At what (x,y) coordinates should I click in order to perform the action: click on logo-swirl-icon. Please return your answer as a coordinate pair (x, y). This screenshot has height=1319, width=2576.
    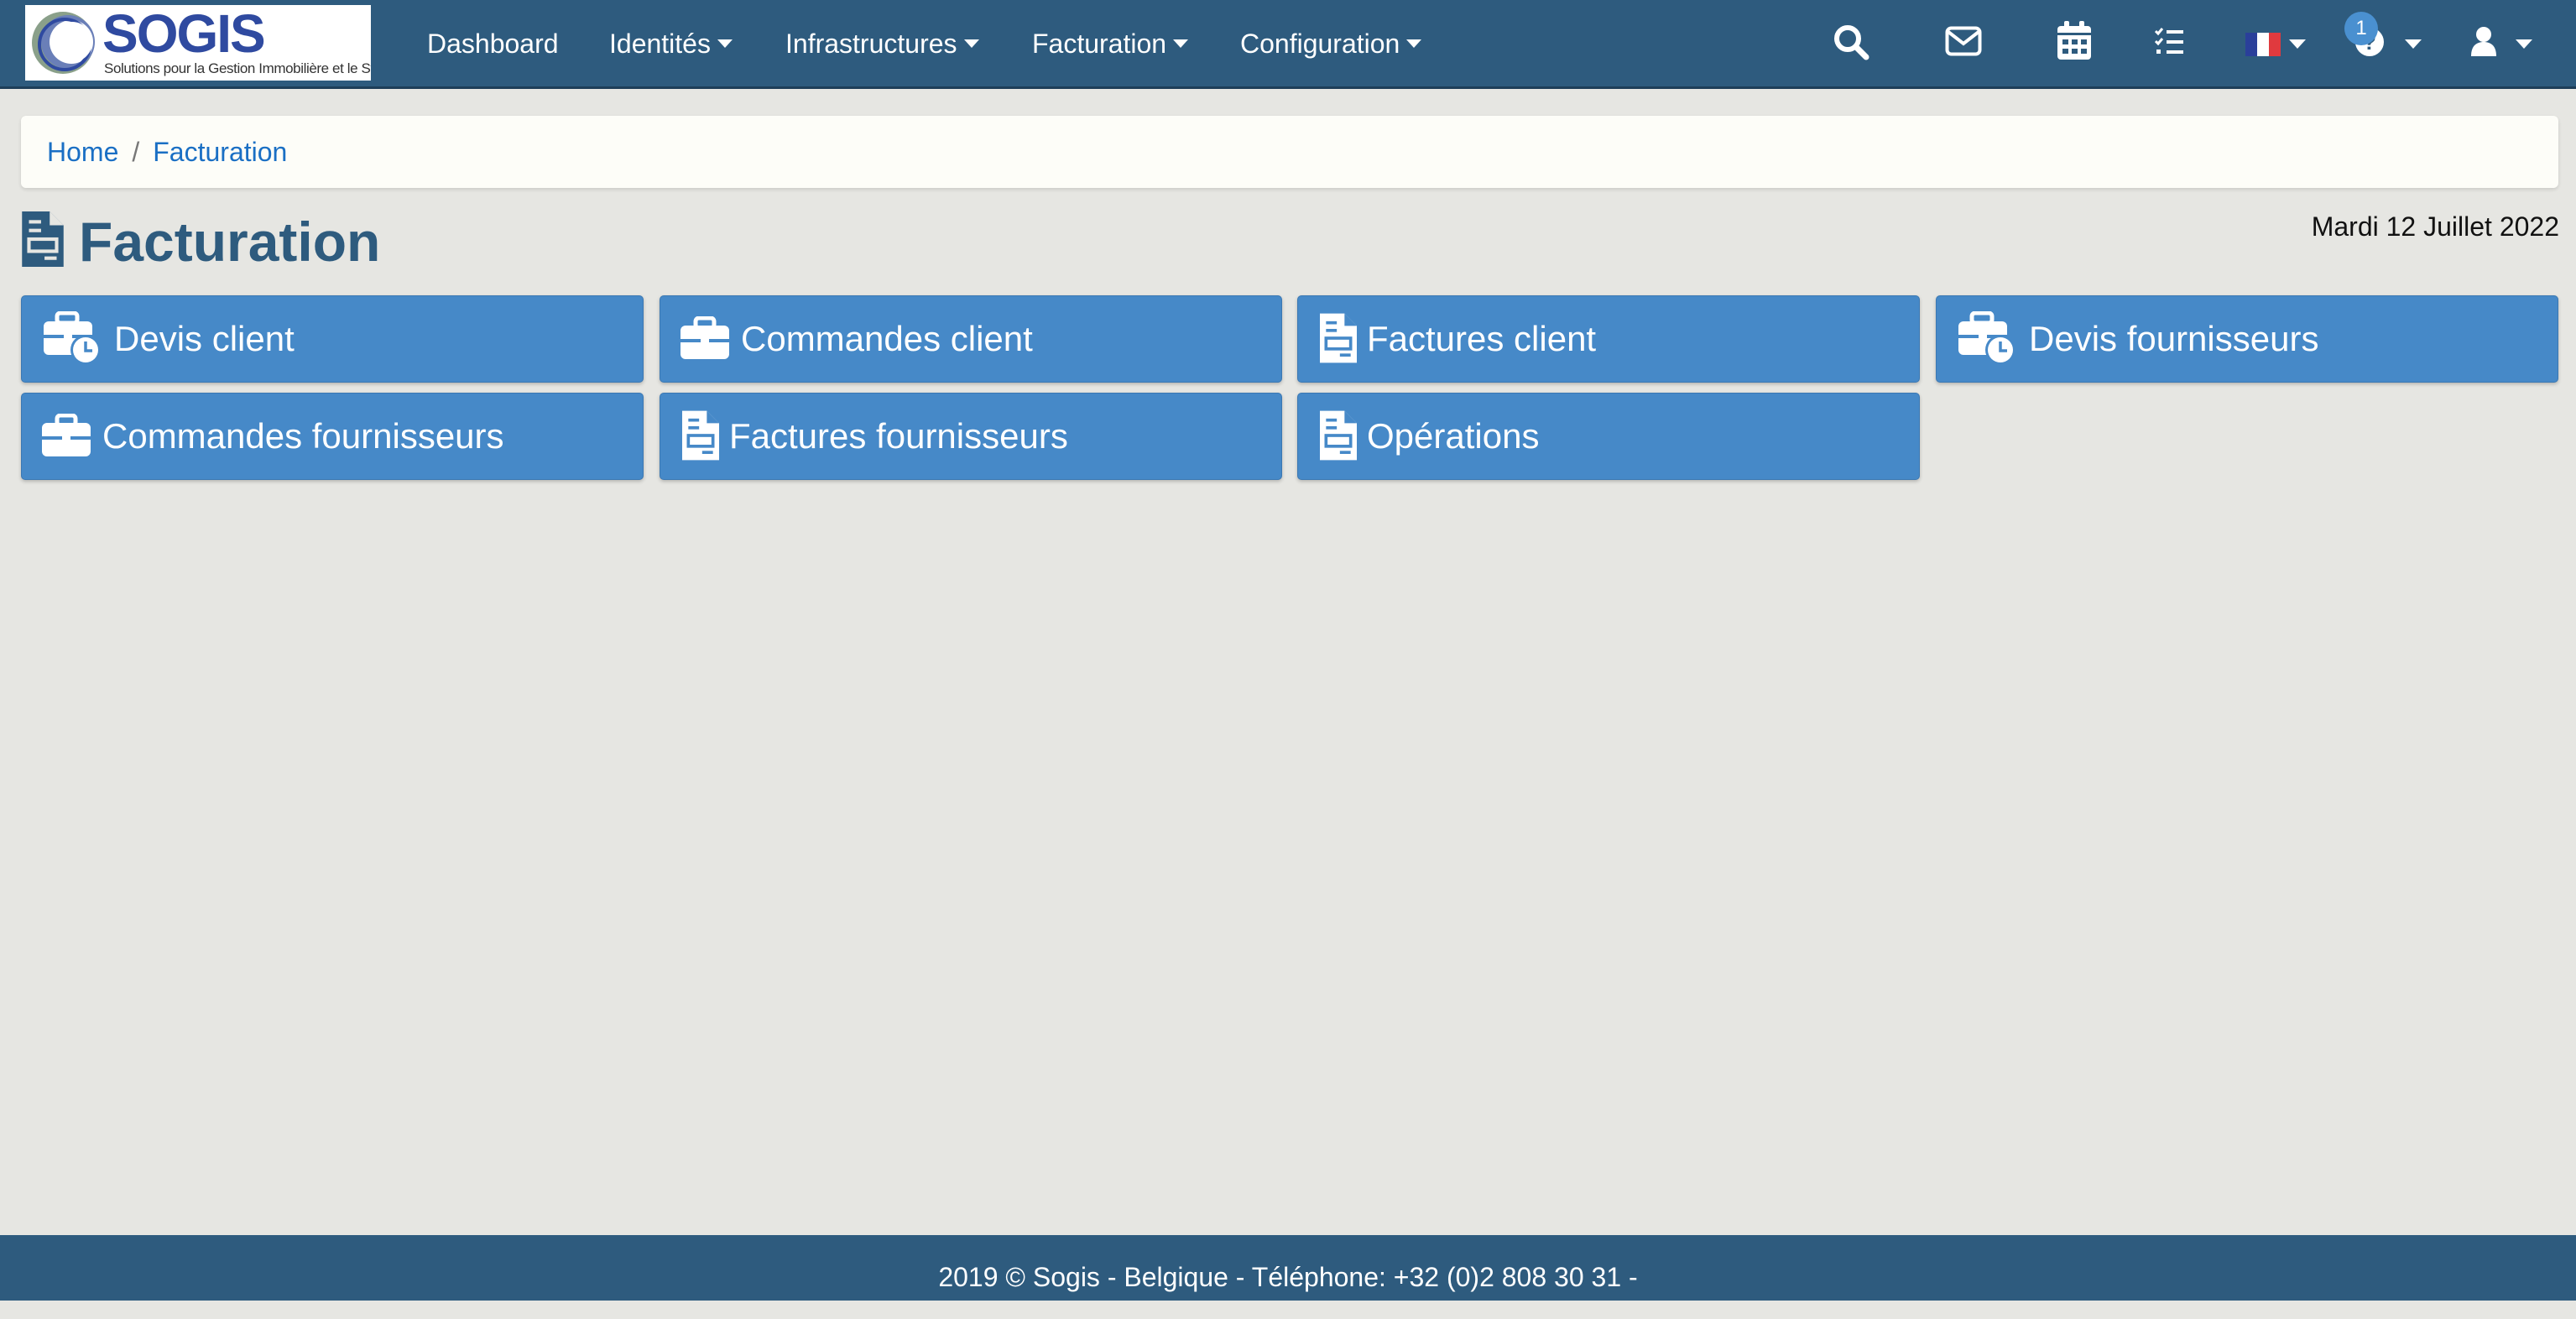
    Looking at the image, I should click on (64, 43).